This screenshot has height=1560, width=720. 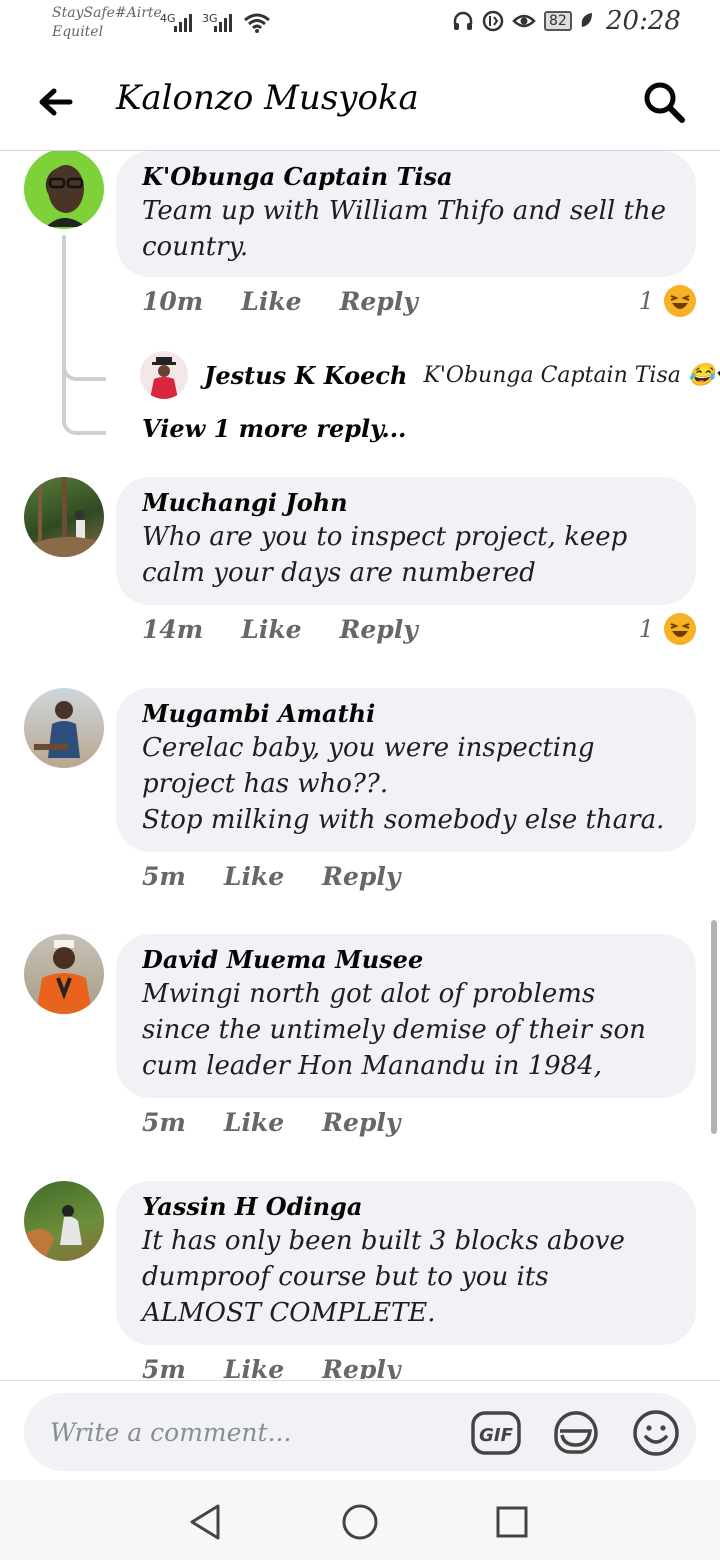 I want to click on comment-actions: 14m Like Reply, so click(x=280, y=629).